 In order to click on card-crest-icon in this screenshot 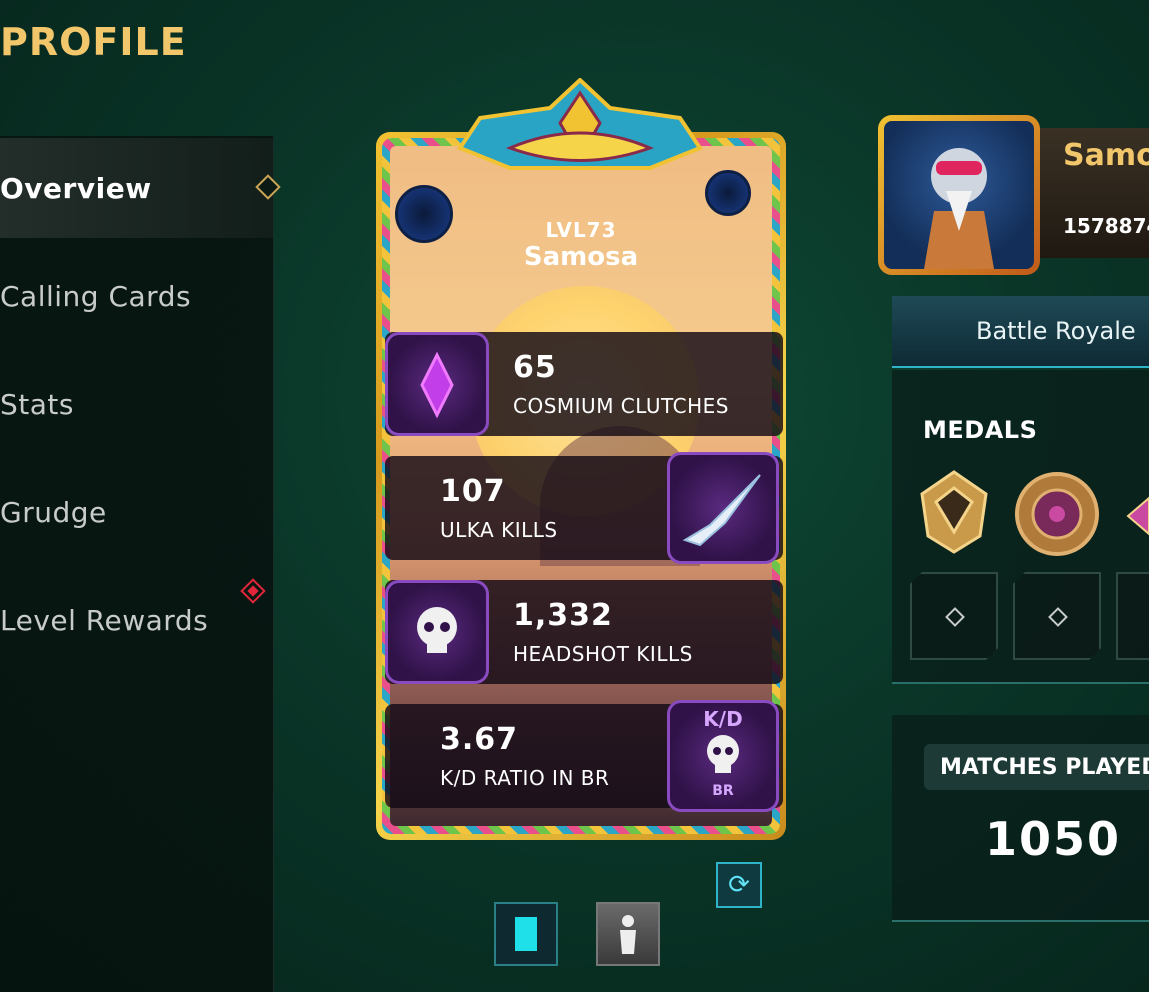, I will do `click(580, 124)`.